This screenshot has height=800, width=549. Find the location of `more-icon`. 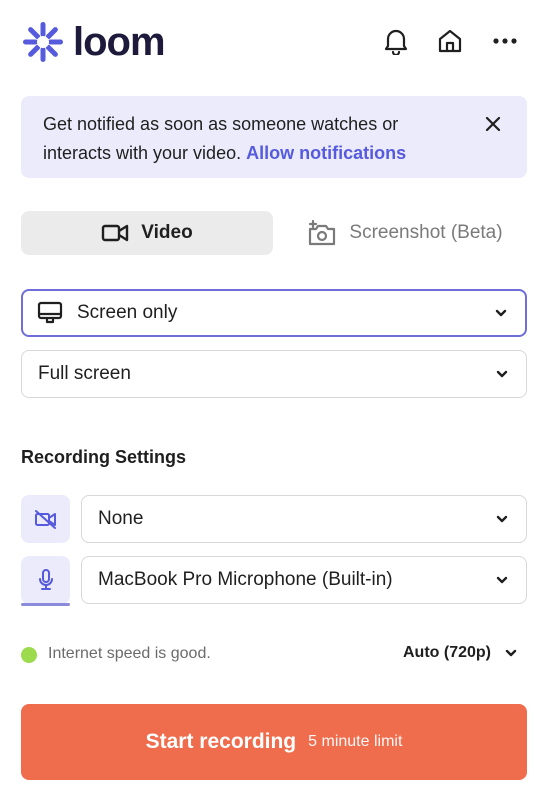

more-icon is located at coordinates (505, 41).